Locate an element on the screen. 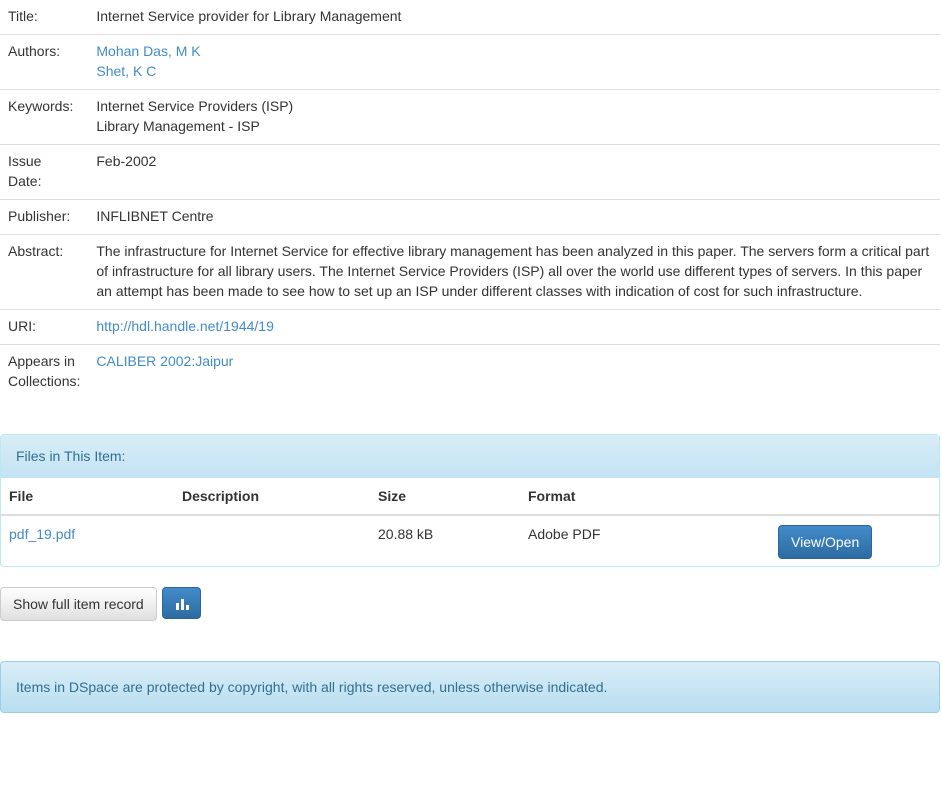 The height and width of the screenshot is (800, 942). keyword: Internet Service Providers (ISP) is located at coordinates (195, 106).